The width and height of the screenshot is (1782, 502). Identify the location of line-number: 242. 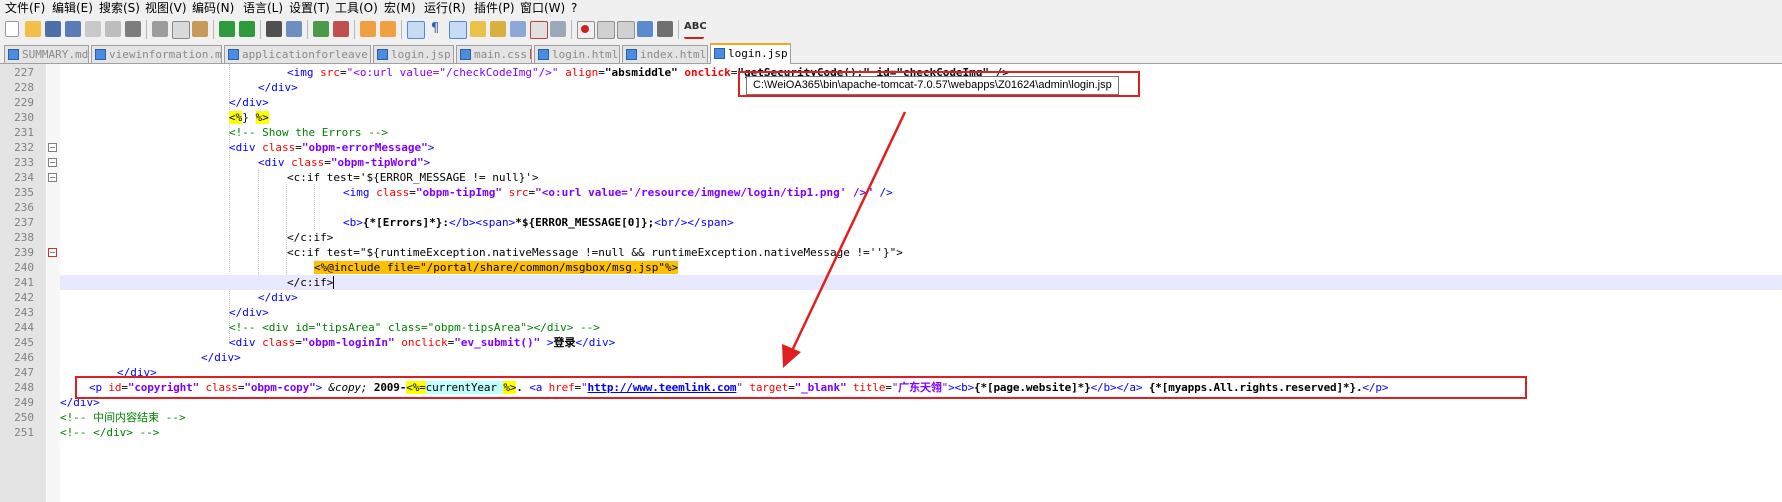
(24, 297).